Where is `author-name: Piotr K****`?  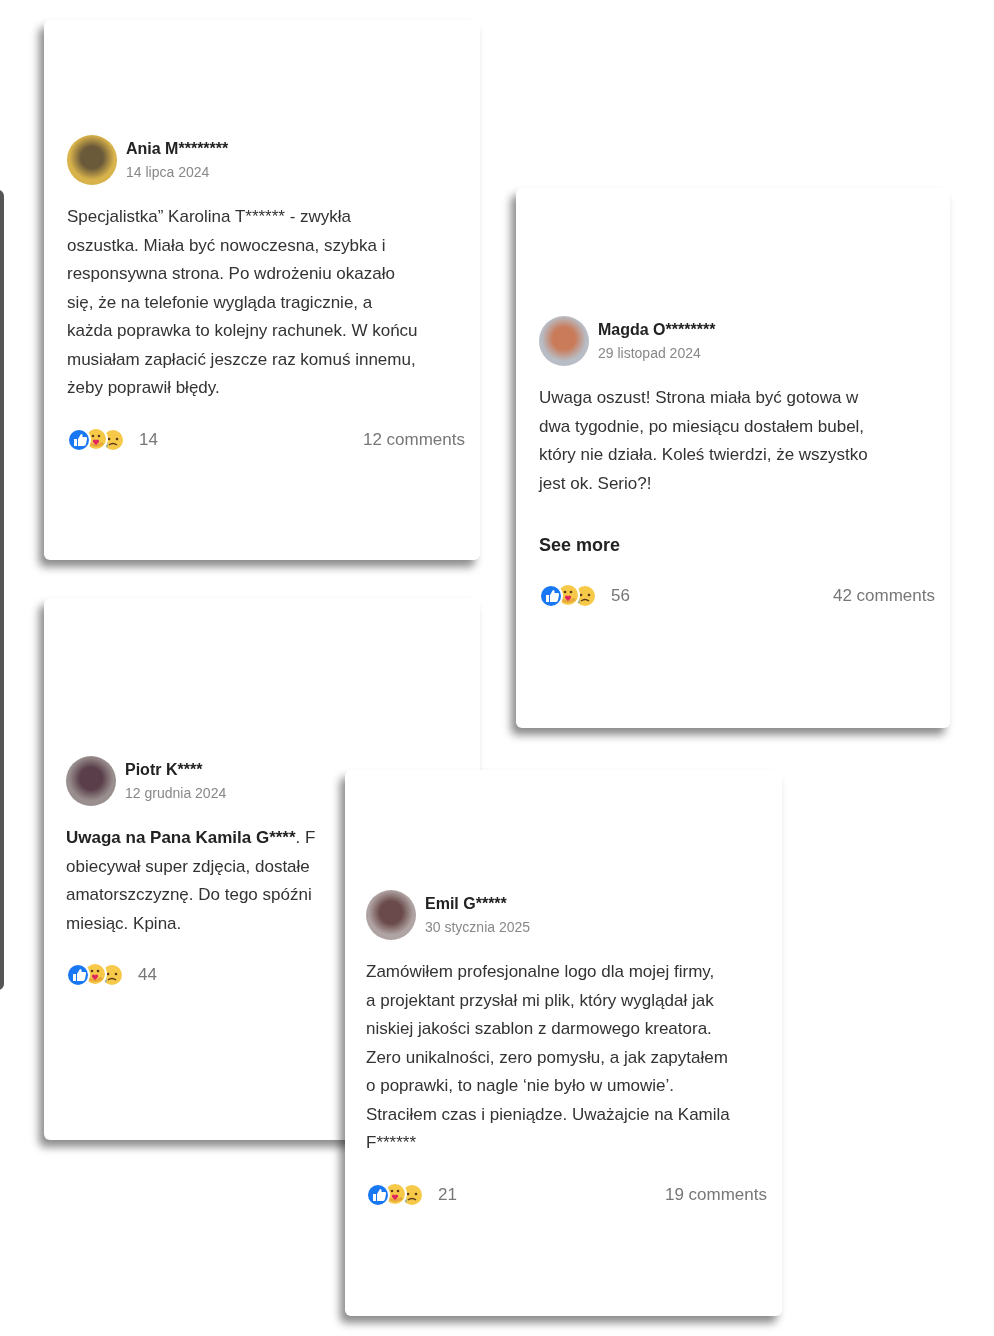
author-name: Piotr K**** is located at coordinates (164, 770).